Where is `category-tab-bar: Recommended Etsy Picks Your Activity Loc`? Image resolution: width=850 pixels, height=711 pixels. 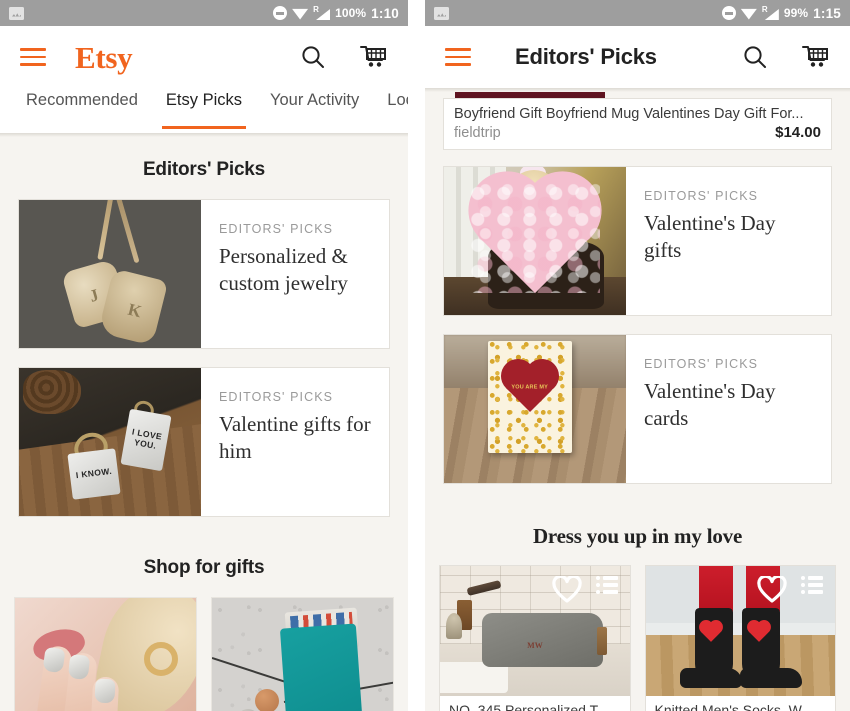 category-tab-bar: Recommended Etsy Picks Your Activity Loc is located at coordinates (204, 110).